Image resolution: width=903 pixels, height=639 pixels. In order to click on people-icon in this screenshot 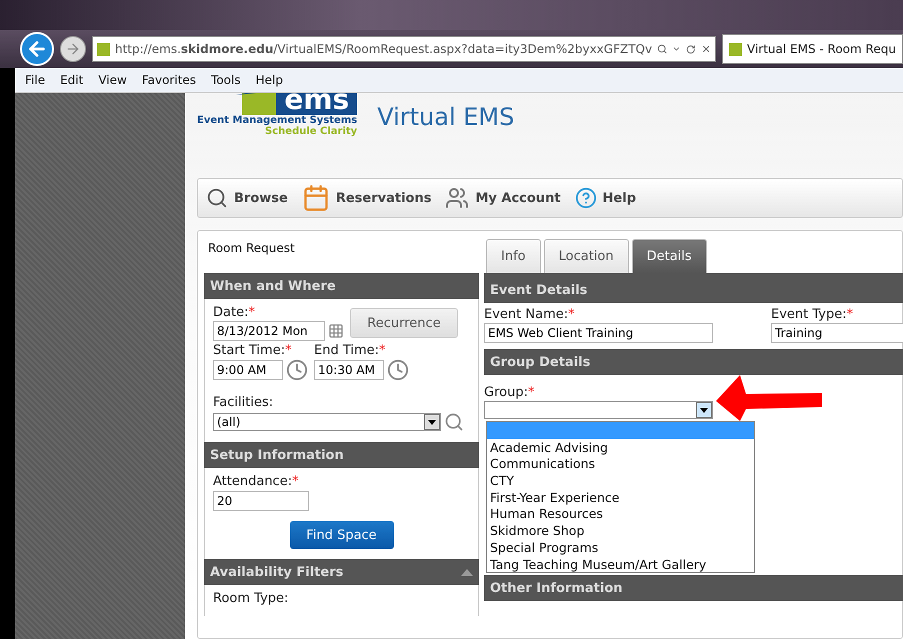, I will do `click(457, 198)`.